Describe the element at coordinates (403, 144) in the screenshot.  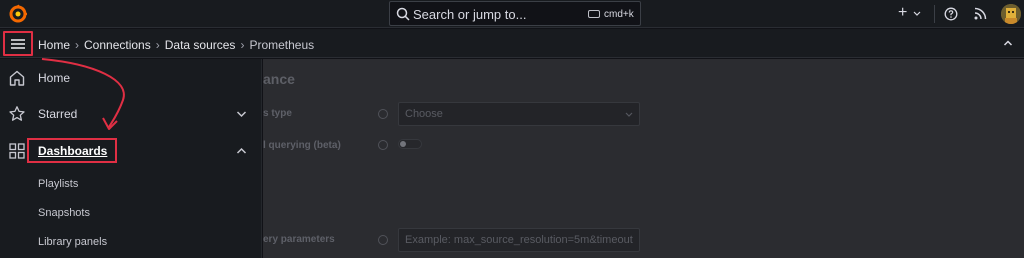
I see `toggle-knob` at that location.